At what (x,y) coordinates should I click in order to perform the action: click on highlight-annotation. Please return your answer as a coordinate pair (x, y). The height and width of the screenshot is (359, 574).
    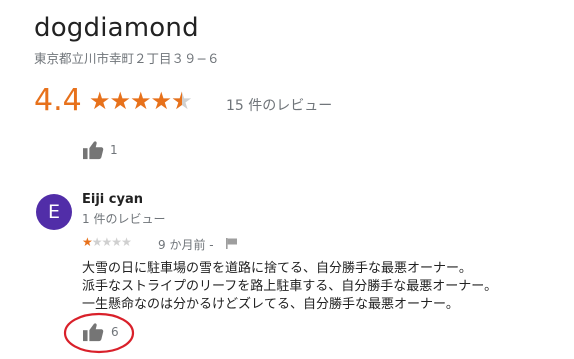
    Looking at the image, I should click on (99, 333).